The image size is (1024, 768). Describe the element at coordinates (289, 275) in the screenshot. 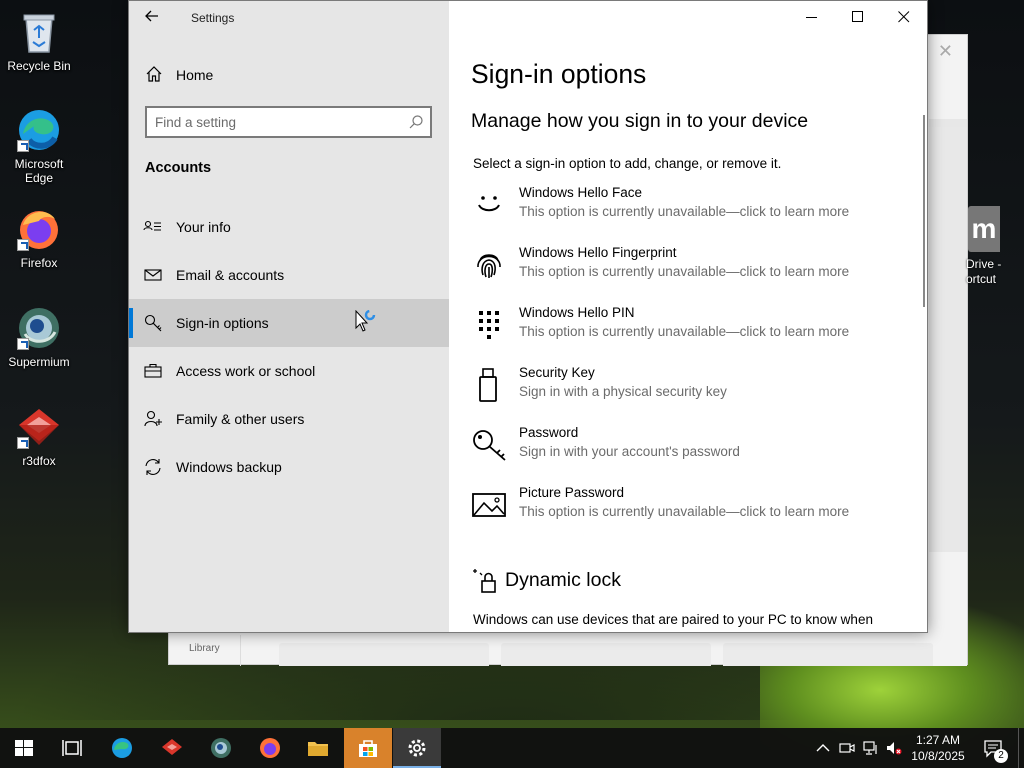

I see `nav-item-email-accounts: Email & accounts` at that location.